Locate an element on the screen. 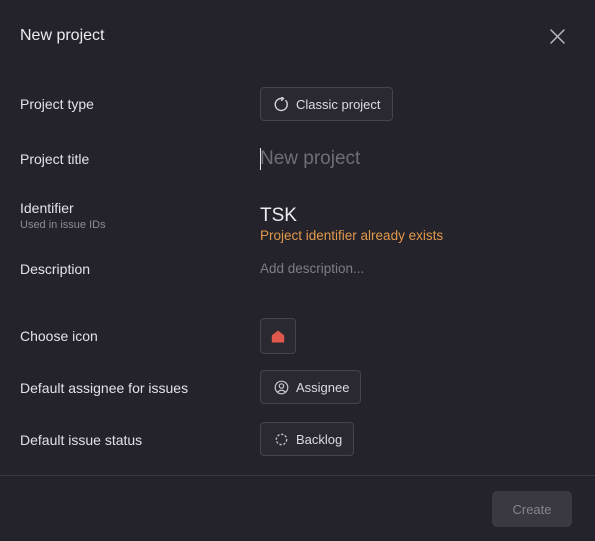 The image size is (595, 541). footer-divider is located at coordinates (297, 475).